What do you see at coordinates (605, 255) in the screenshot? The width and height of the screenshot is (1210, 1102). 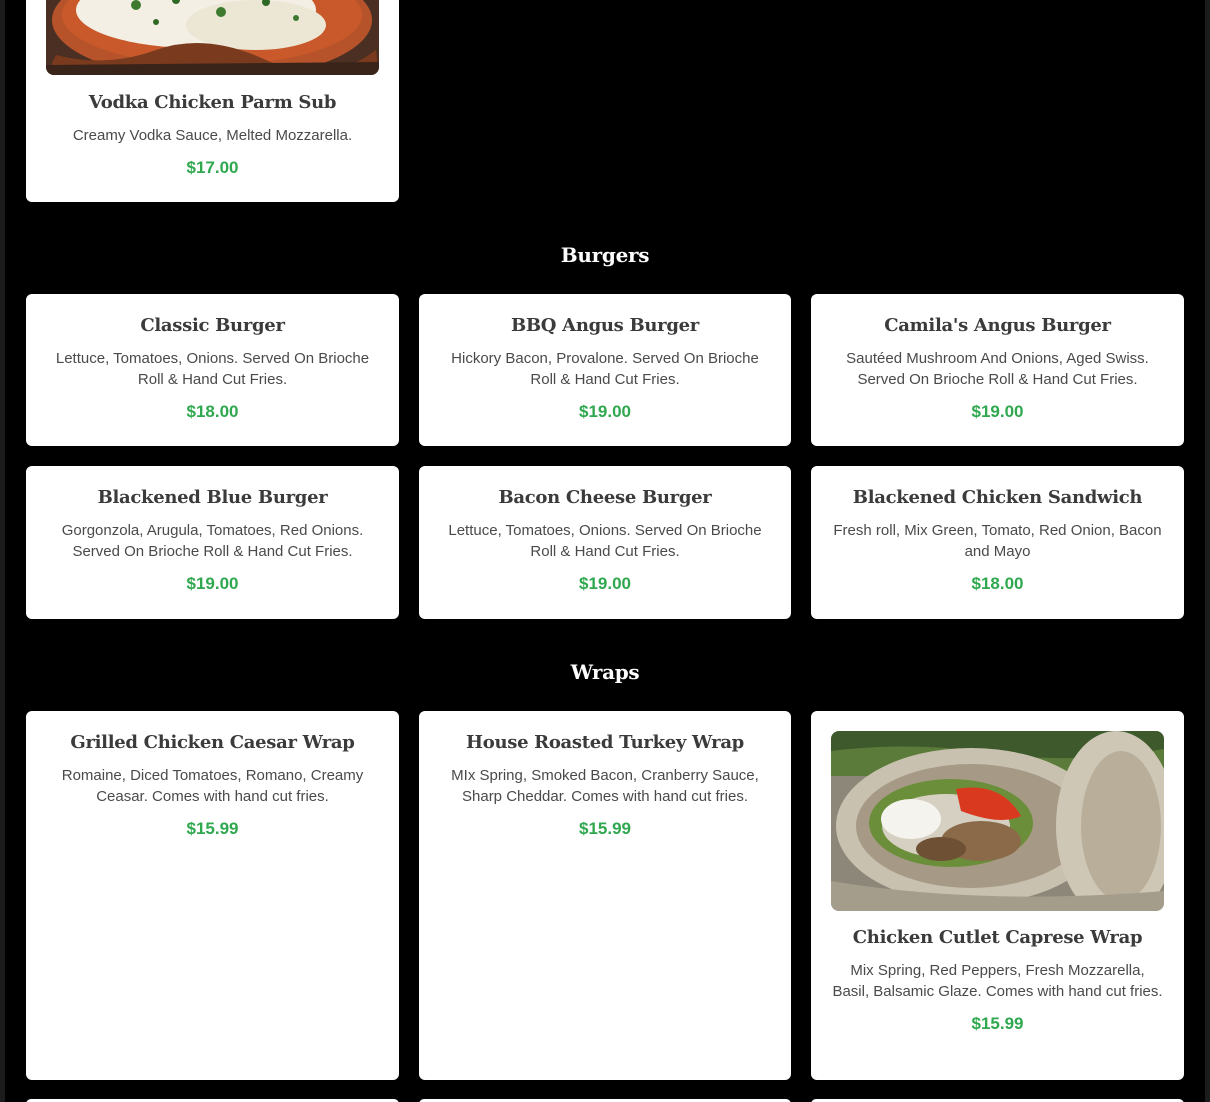 I see `section-title-burgers: Burgers` at bounding box center [605, 255].